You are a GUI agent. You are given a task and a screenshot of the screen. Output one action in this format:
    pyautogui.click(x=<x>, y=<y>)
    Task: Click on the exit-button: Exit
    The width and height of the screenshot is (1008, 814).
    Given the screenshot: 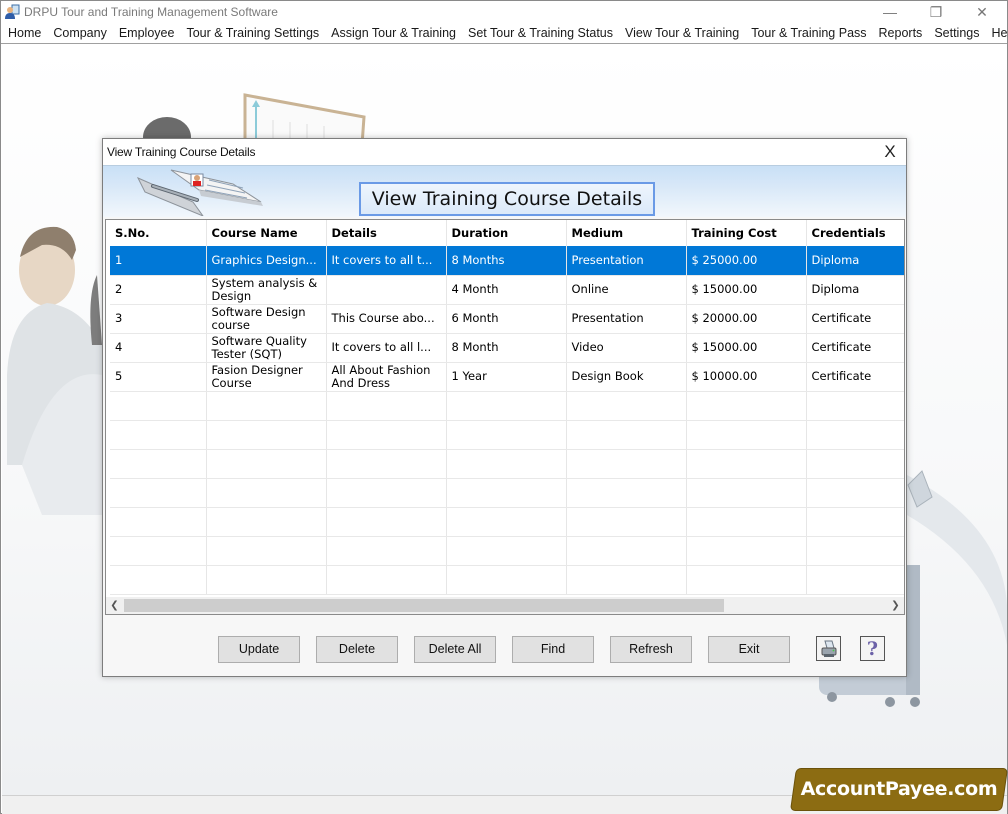 What is the action you would take?
    pyautogui.click(x=749, y=649)
    